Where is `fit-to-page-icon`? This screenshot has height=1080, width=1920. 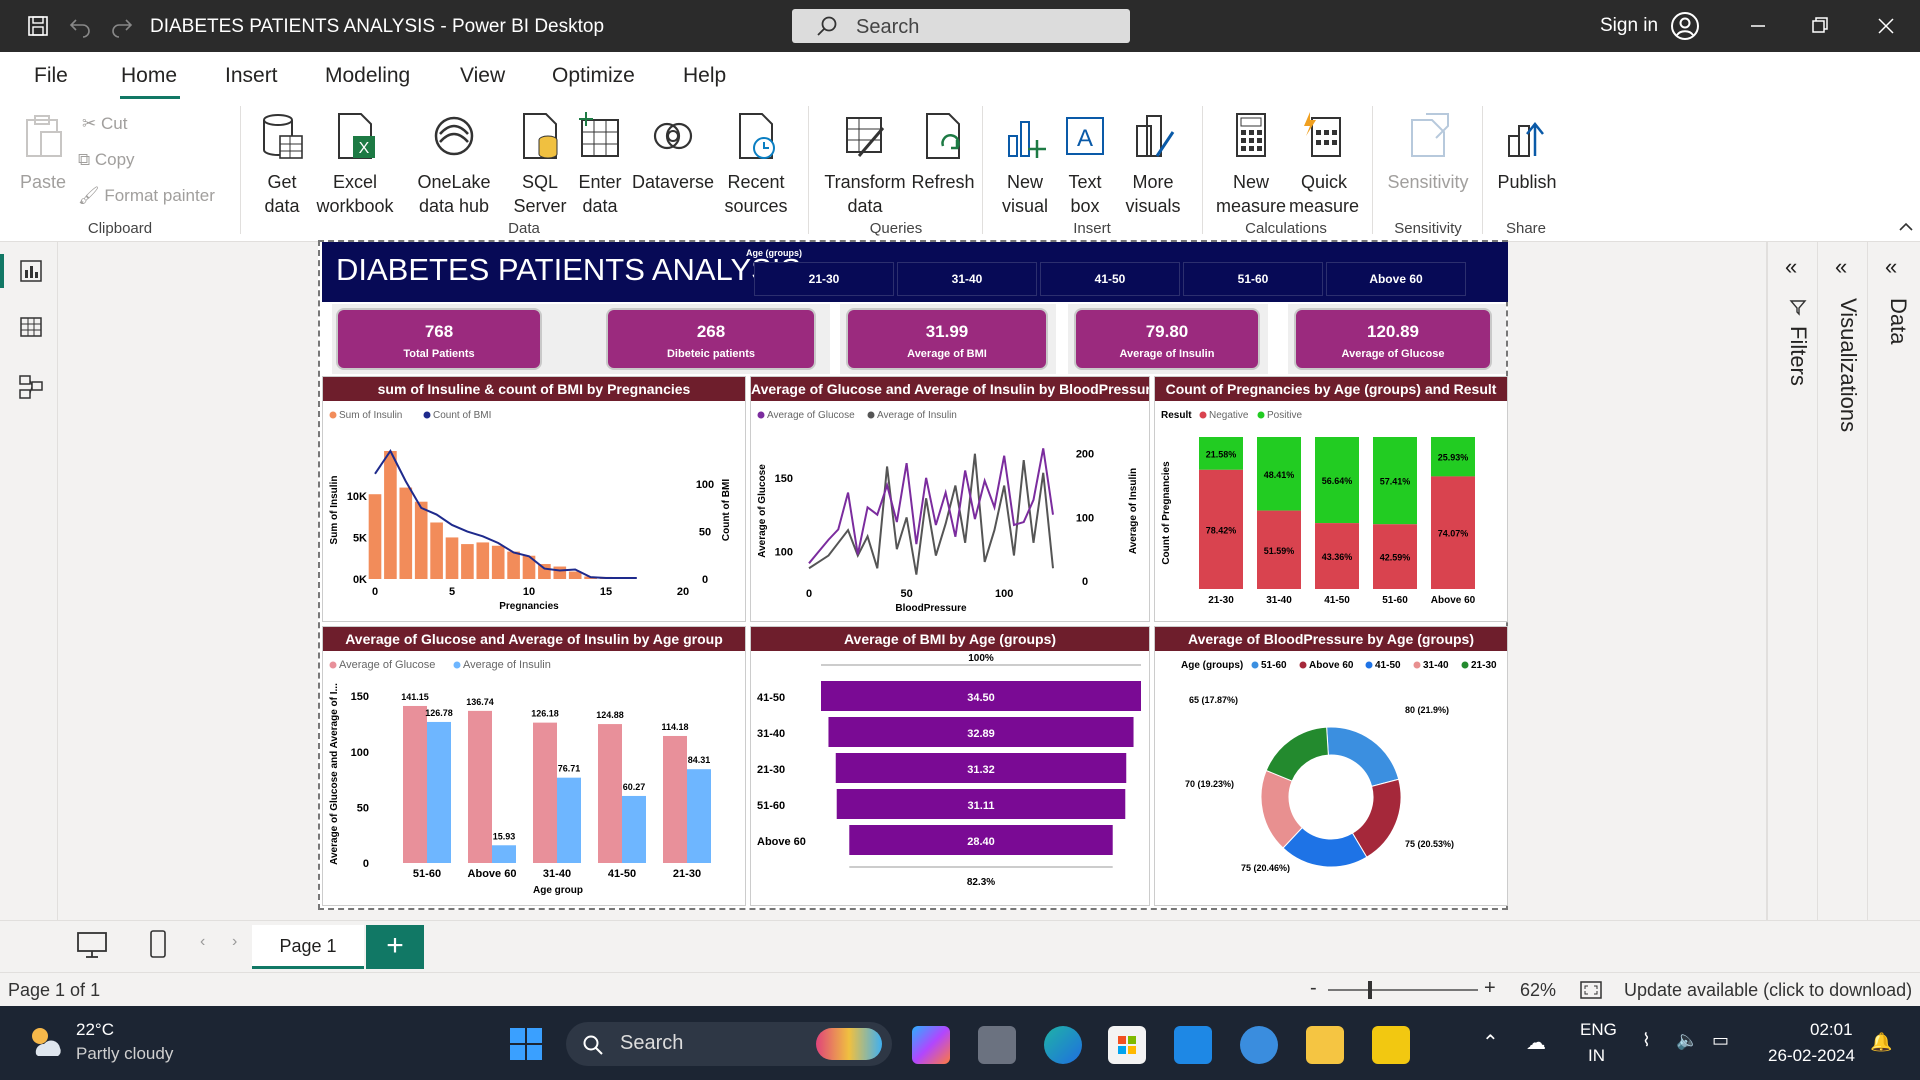 fit-to-page-icon is located at coordinates (1591, 990).